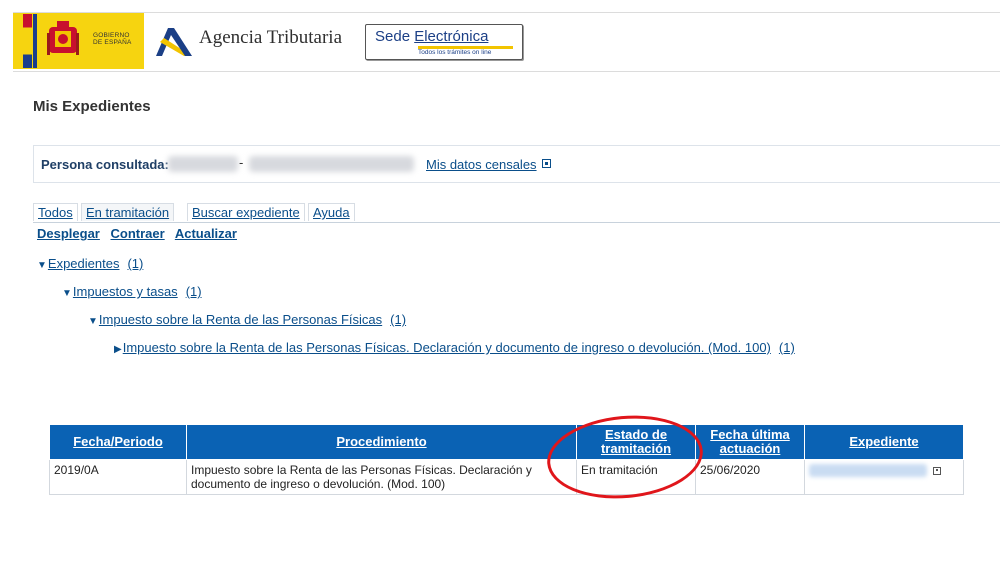 Image resolution: width=1000 pixels, height=567 pixels. What do you see at coordinates (111, 35) in the screenshot?
I see `gob-line1: GOBIERNO` at bounding box center [111, 35].